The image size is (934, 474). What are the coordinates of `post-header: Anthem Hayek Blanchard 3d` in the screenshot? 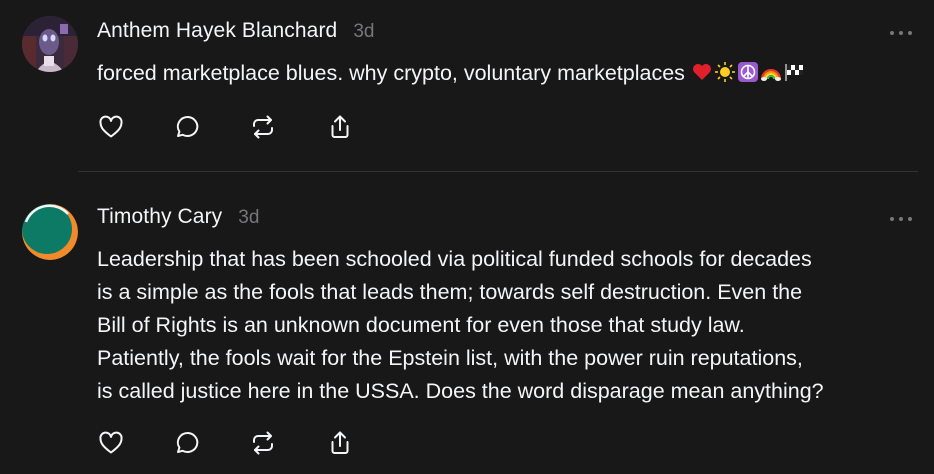 It's located at (235, 34).